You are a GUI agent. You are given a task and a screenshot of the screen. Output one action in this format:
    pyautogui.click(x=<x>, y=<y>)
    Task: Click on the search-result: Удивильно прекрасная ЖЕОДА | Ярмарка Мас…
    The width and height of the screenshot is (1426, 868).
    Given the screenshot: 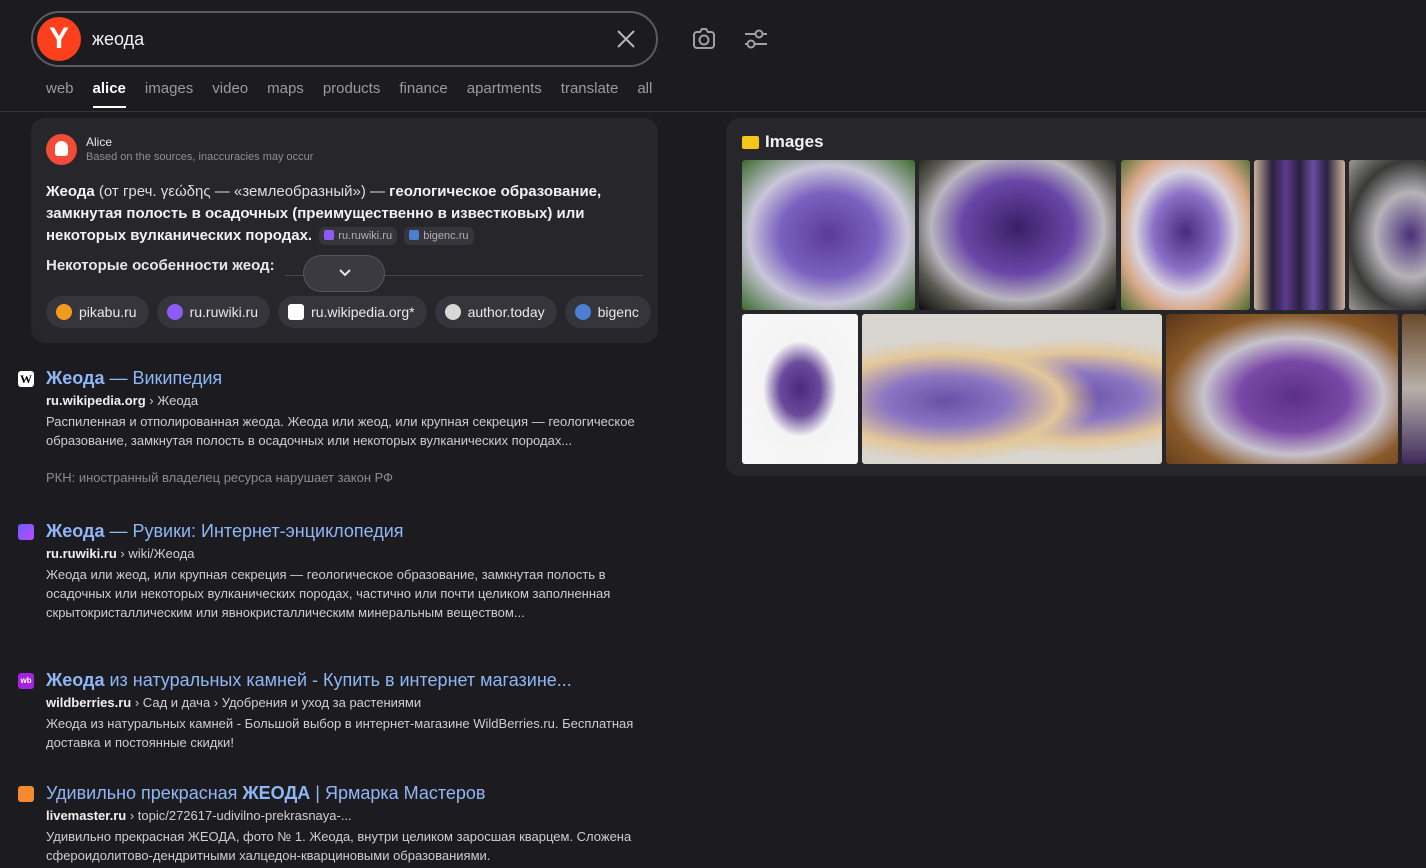 What is the action you would take?
    pyautogui.click(x=333, y=825)
    